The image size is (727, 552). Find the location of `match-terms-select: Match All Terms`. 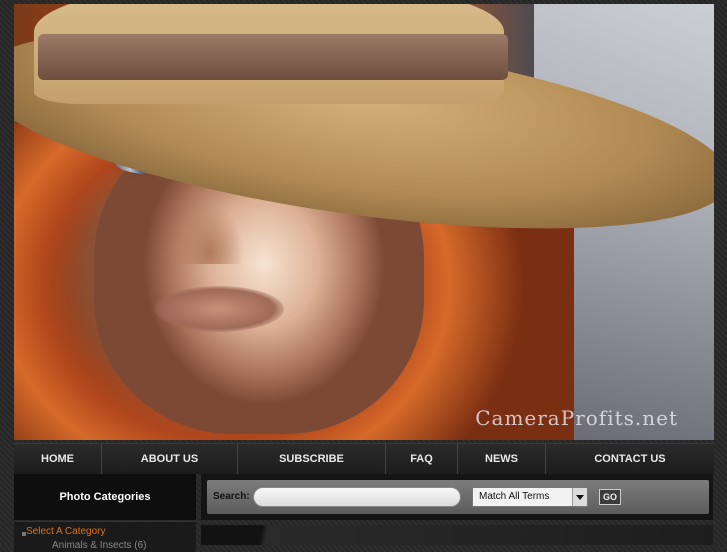

match-terms-select: Match All Terms is located at coordinates (530, 497).